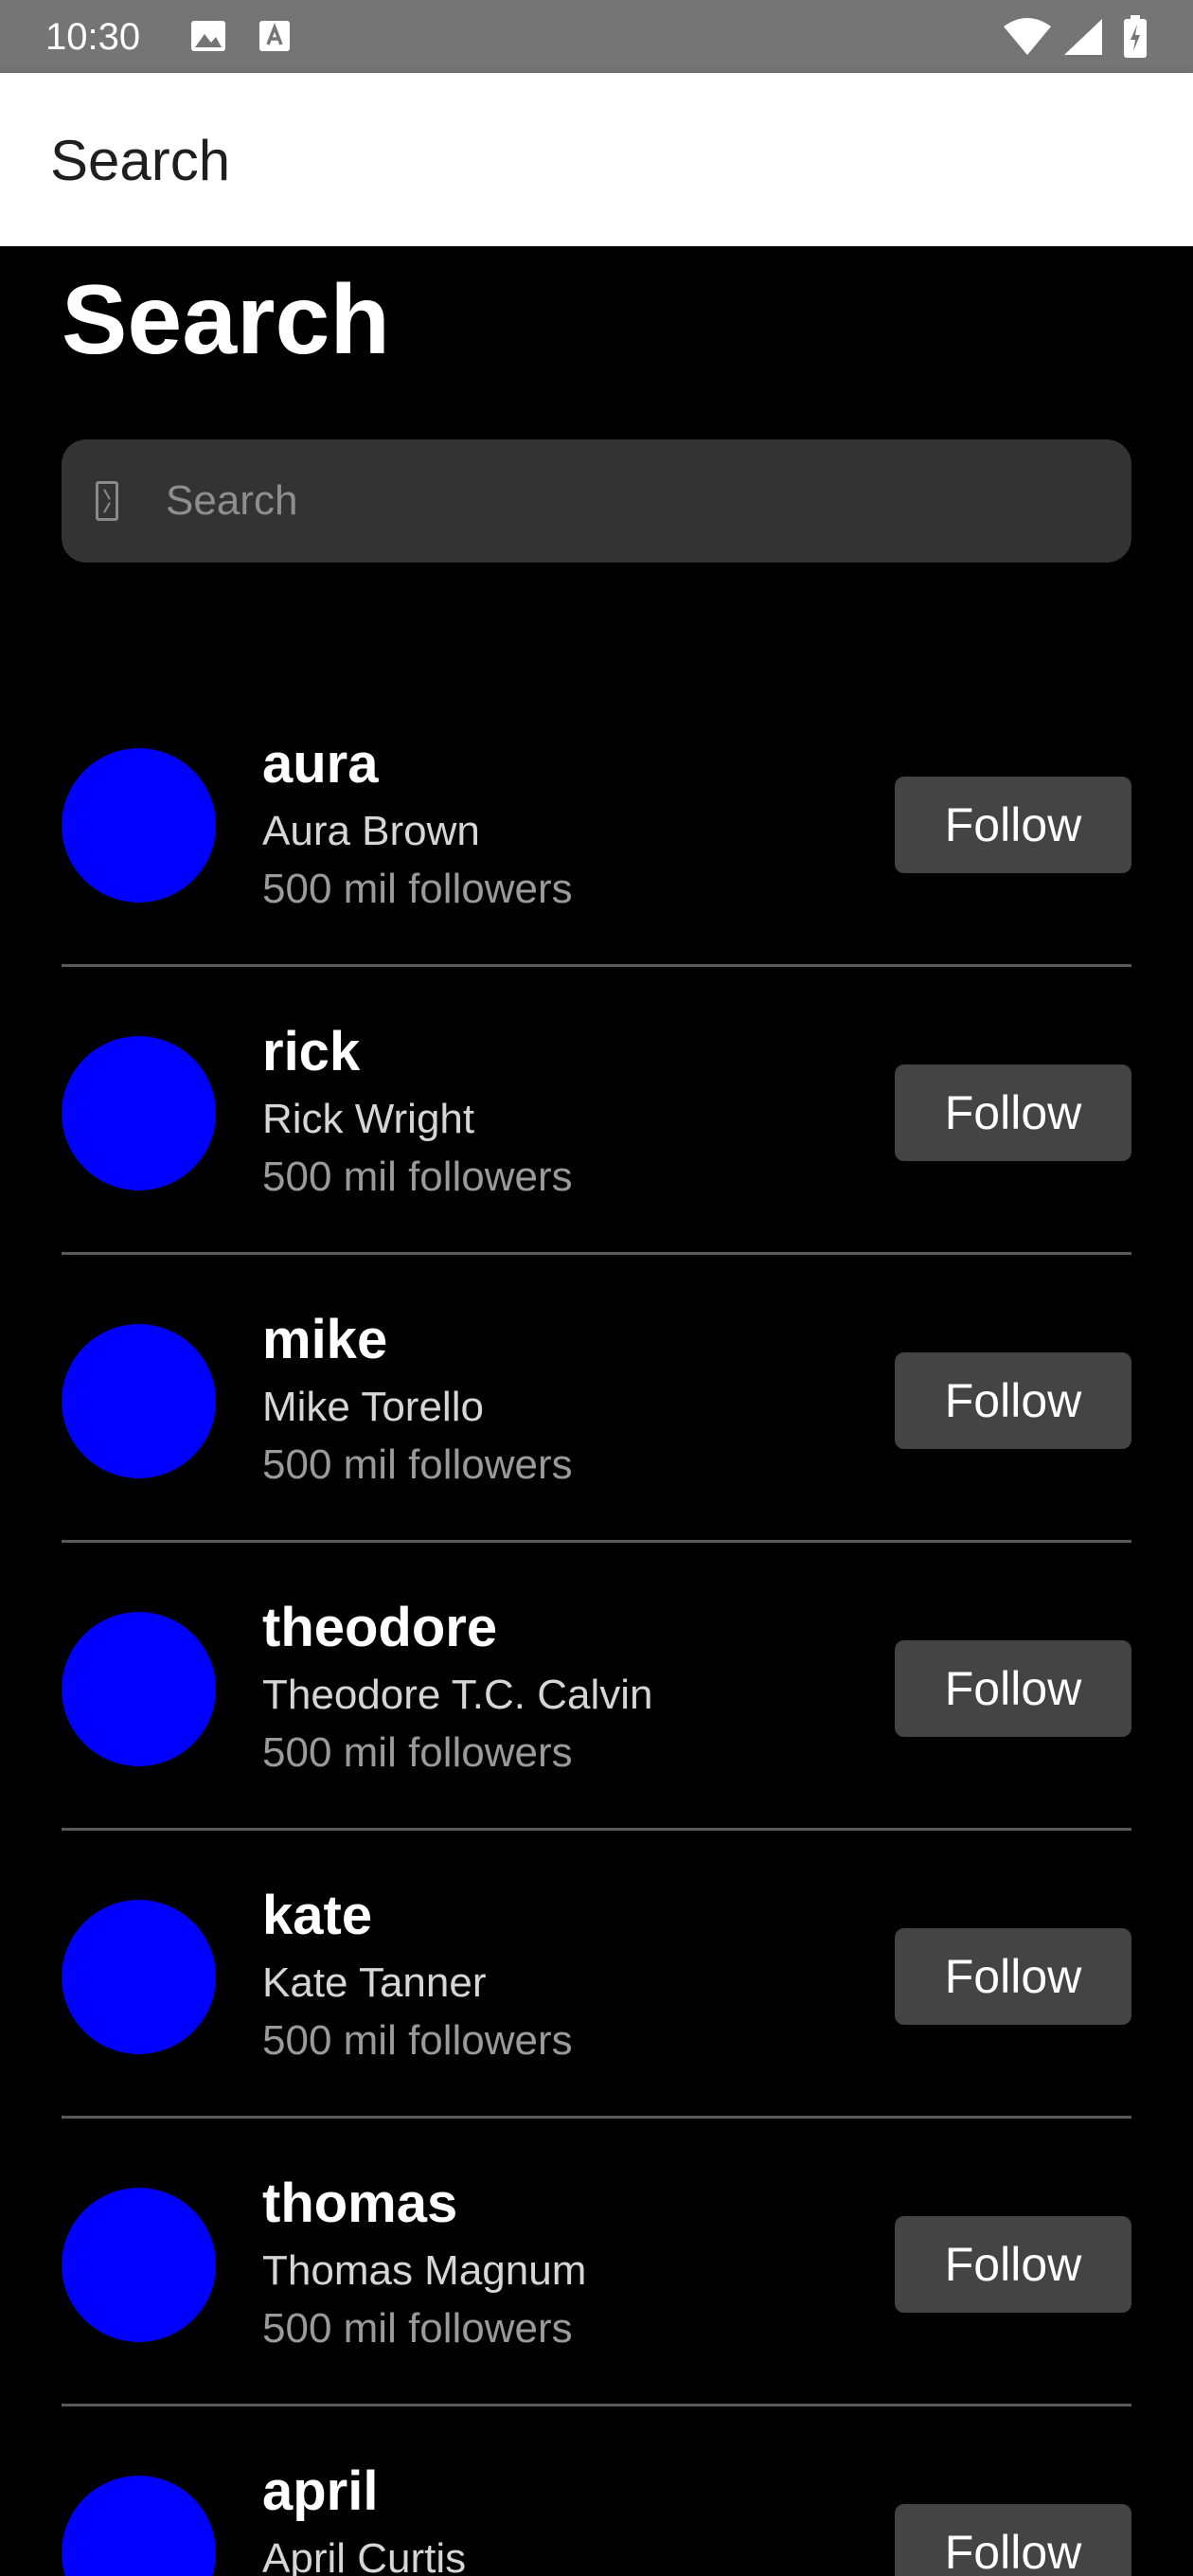 This screenshot has width=1193, height=2576. I want to click on full-name: April Curtis, so click(364, 2555).